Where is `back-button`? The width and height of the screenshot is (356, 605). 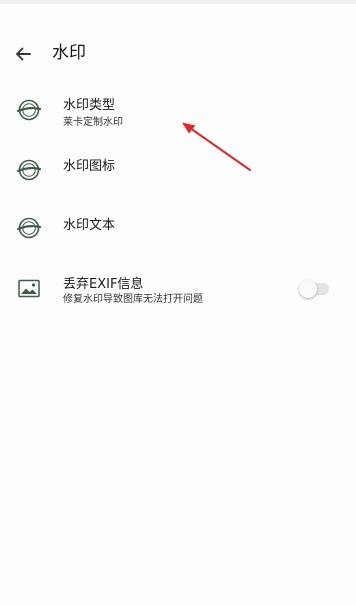
back-button is located at coordinates (23, 54).